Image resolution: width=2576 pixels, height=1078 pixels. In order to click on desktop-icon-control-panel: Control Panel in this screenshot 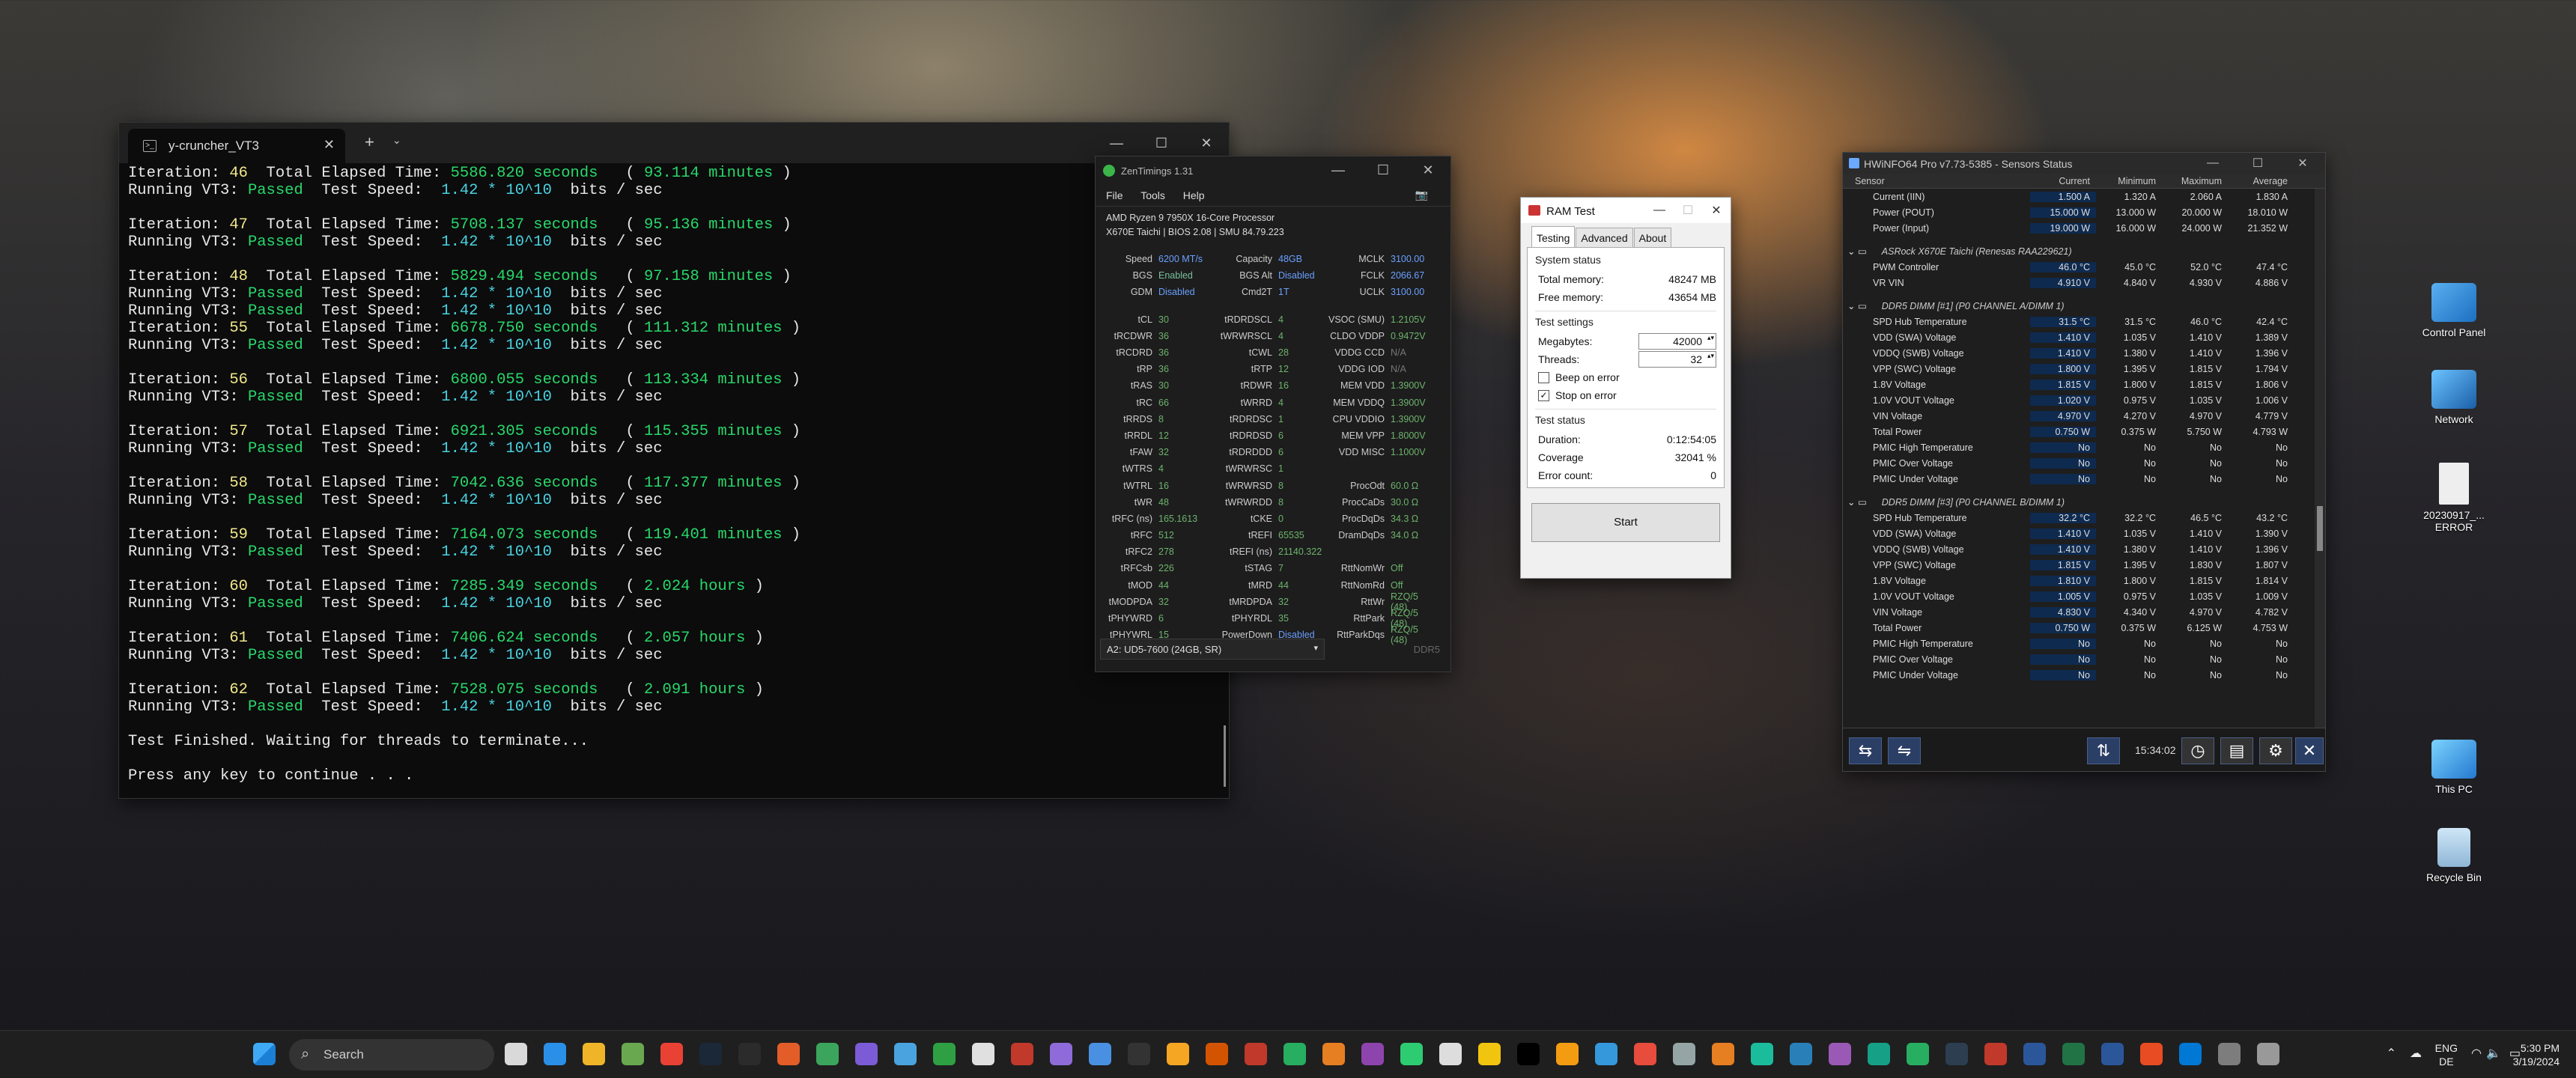, I will do `click(2454, 310)`.